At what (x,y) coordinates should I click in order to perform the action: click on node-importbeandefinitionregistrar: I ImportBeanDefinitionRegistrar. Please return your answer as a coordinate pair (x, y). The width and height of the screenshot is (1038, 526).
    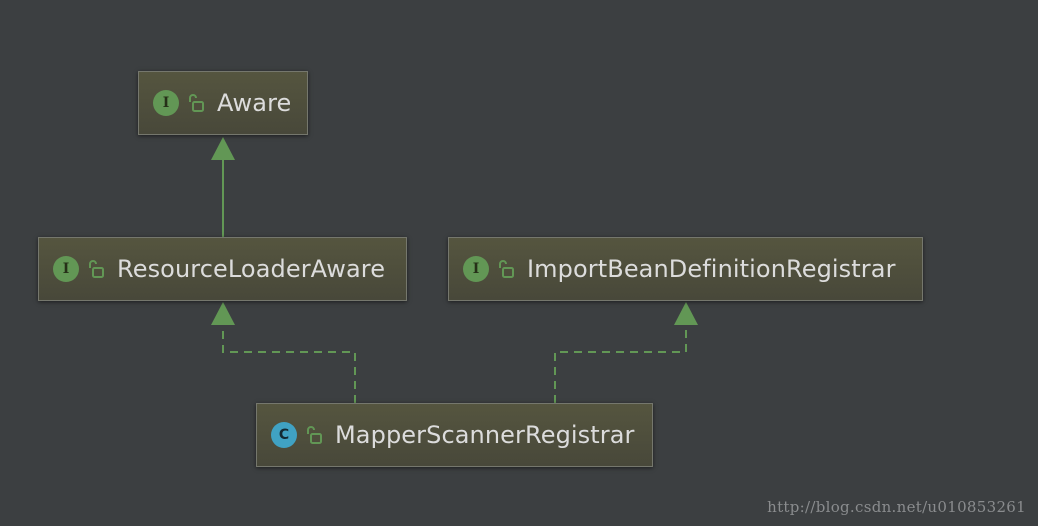
    Looking at the image, I should click on (685, 269).